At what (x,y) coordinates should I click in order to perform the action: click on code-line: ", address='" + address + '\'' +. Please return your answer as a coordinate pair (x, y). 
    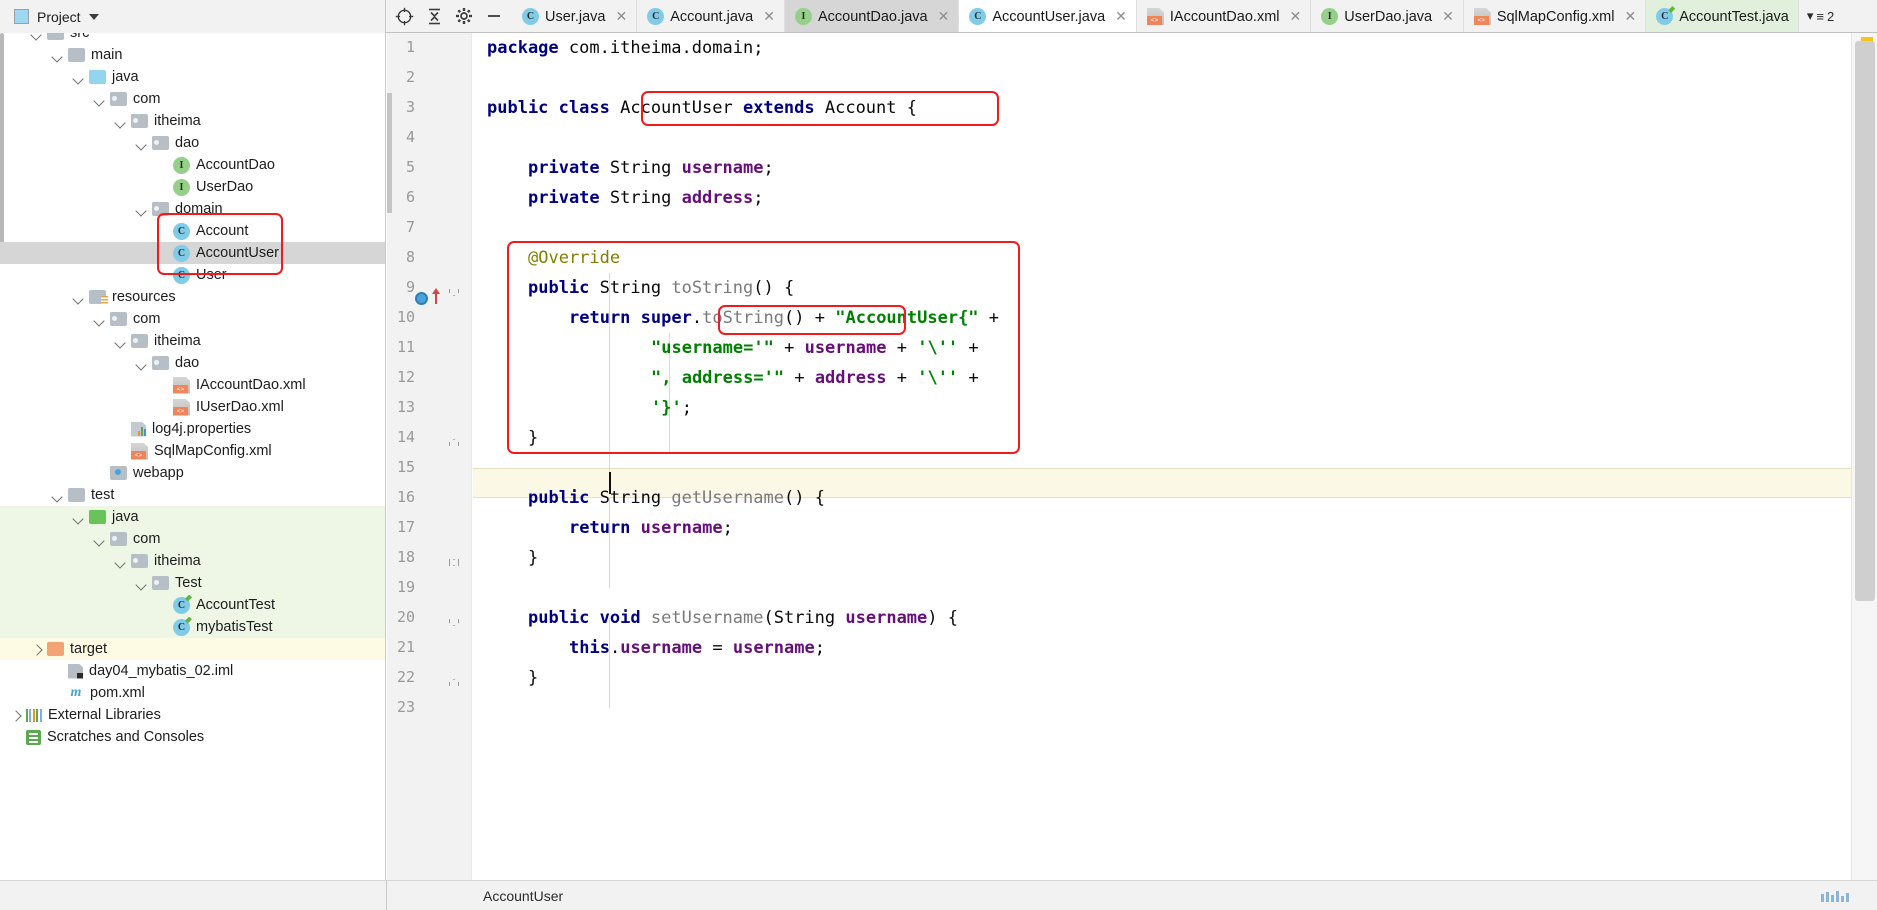
    Looking at the image, I should click on (1162, 378).